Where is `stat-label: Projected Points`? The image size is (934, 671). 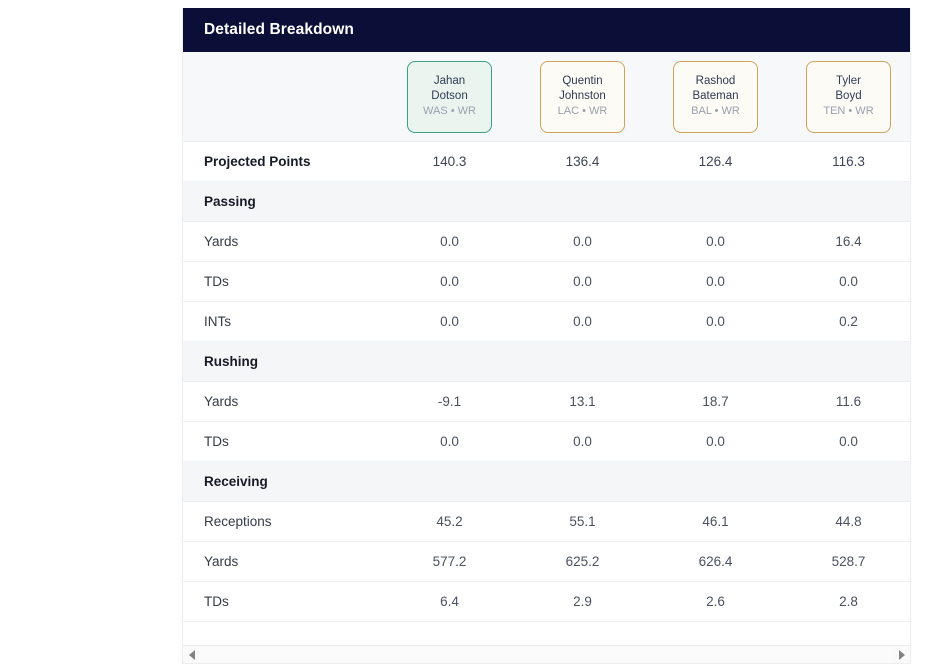
stat-label: Projected Points is located at coordinates (283, 161).